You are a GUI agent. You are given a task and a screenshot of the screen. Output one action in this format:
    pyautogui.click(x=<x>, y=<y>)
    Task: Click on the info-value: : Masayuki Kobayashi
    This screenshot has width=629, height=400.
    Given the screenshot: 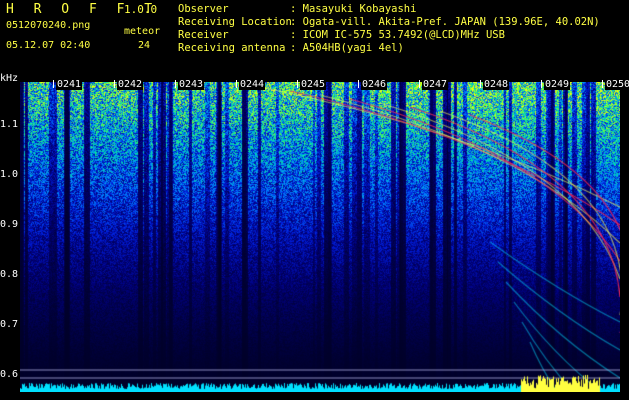 What is the action you would take?
    pyautogui.click(x=353, y=9)
    